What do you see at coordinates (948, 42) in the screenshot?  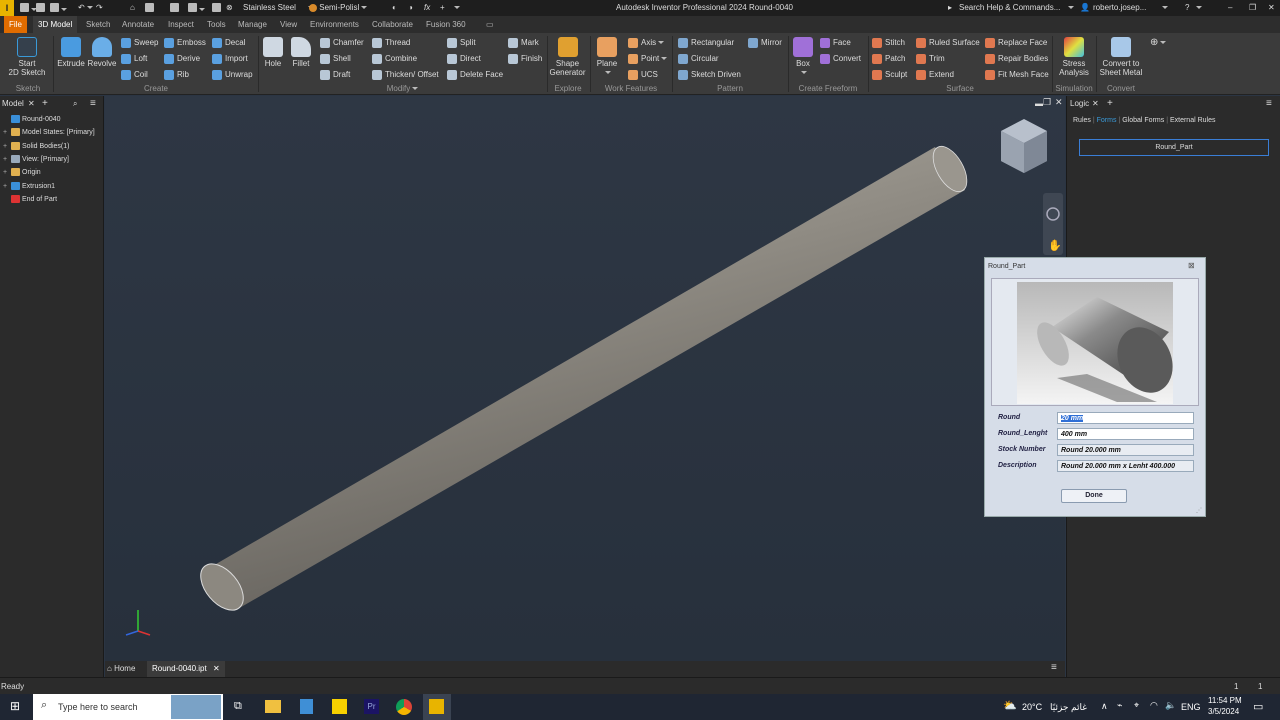 I see `ruled-surface-button: Ruled Surface` at bounding box center [948, 42].